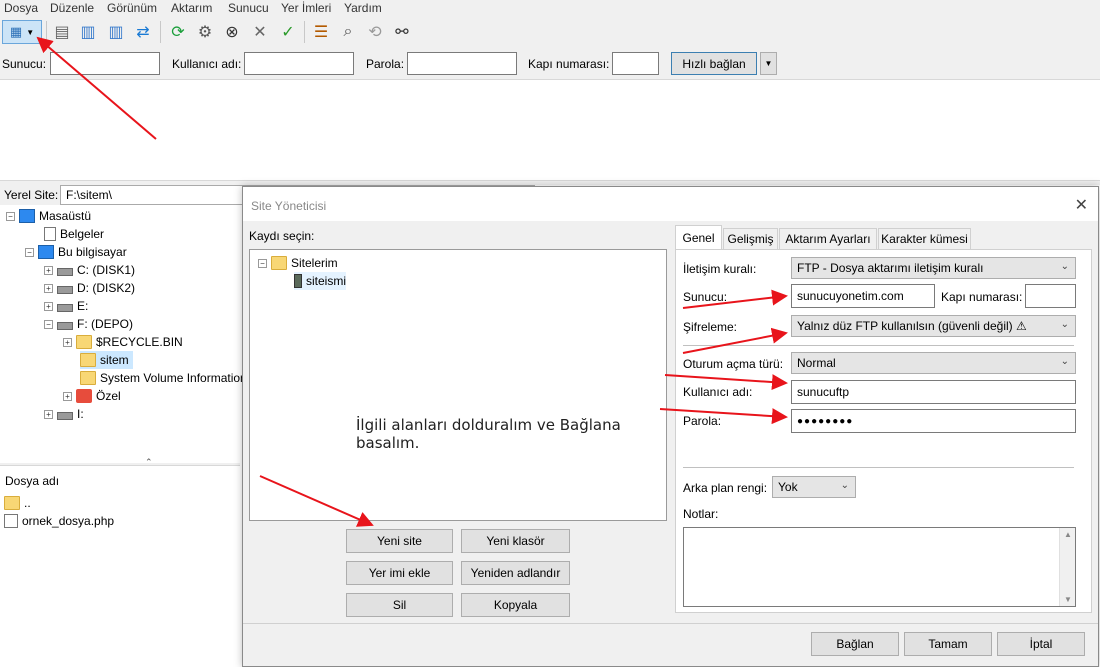 This screenshot has width=1100, height=667. Describe the element at coordinates (320, 281) in the screenshot. I see `tree-item-site: siteismi` at that location.